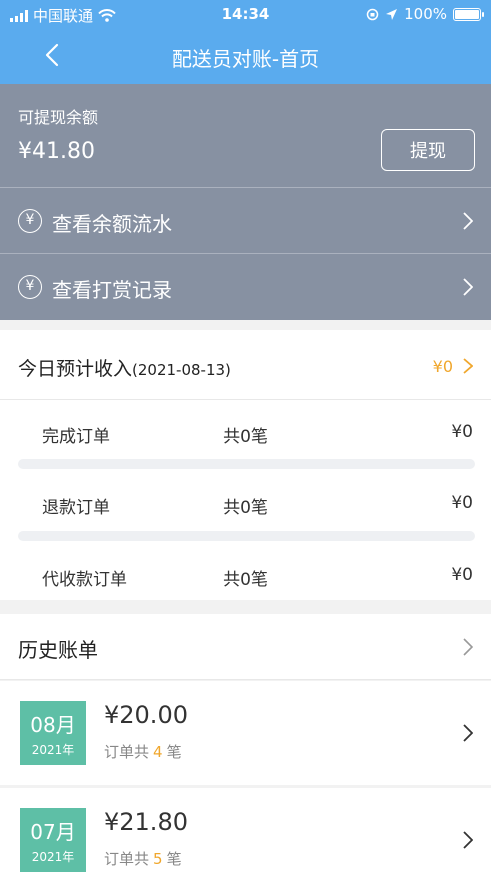 The image size is (491, 877). What do you see at coordinates (372, 14) in the screenshot?
I see `orientation-lock-icon` at bounding box center [372, 14].